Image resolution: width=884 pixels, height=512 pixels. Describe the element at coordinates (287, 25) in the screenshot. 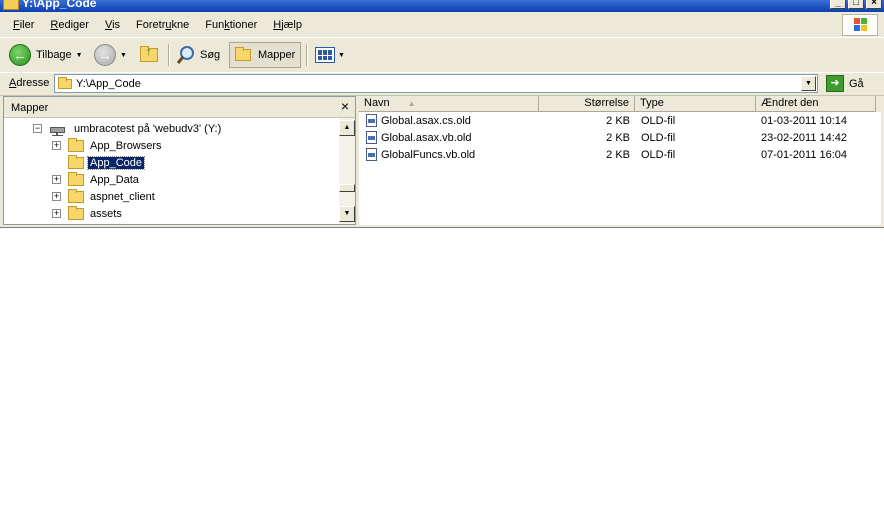

I see `menu-item: Hjælp` at that location.